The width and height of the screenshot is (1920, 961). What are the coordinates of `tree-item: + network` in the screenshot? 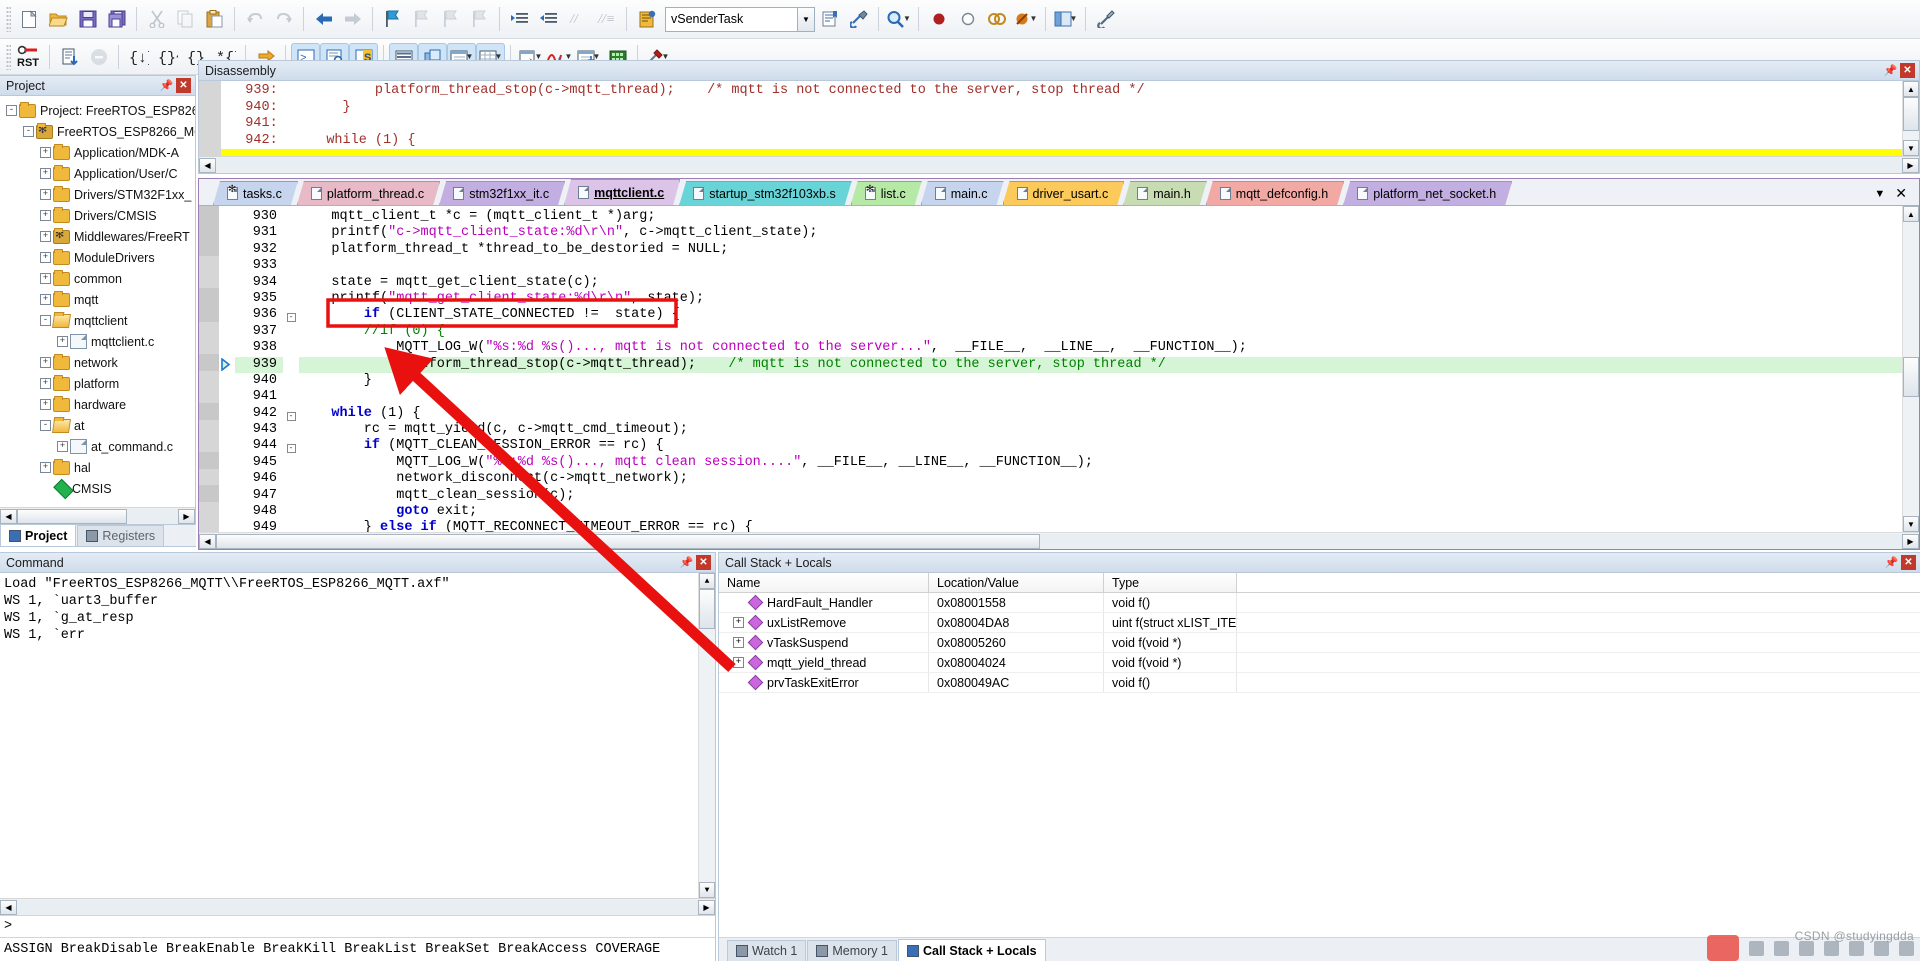 It's located at (98, 362).